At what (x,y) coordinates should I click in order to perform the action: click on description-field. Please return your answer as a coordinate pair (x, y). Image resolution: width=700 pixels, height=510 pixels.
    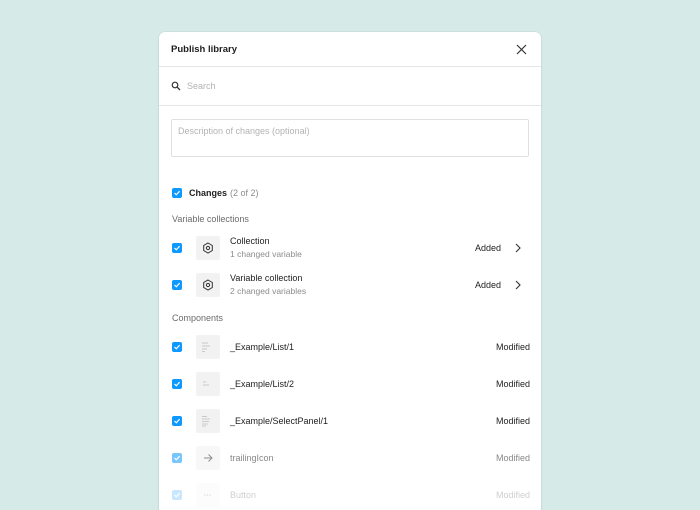
    Looking at the image, I should click on (350, 138).